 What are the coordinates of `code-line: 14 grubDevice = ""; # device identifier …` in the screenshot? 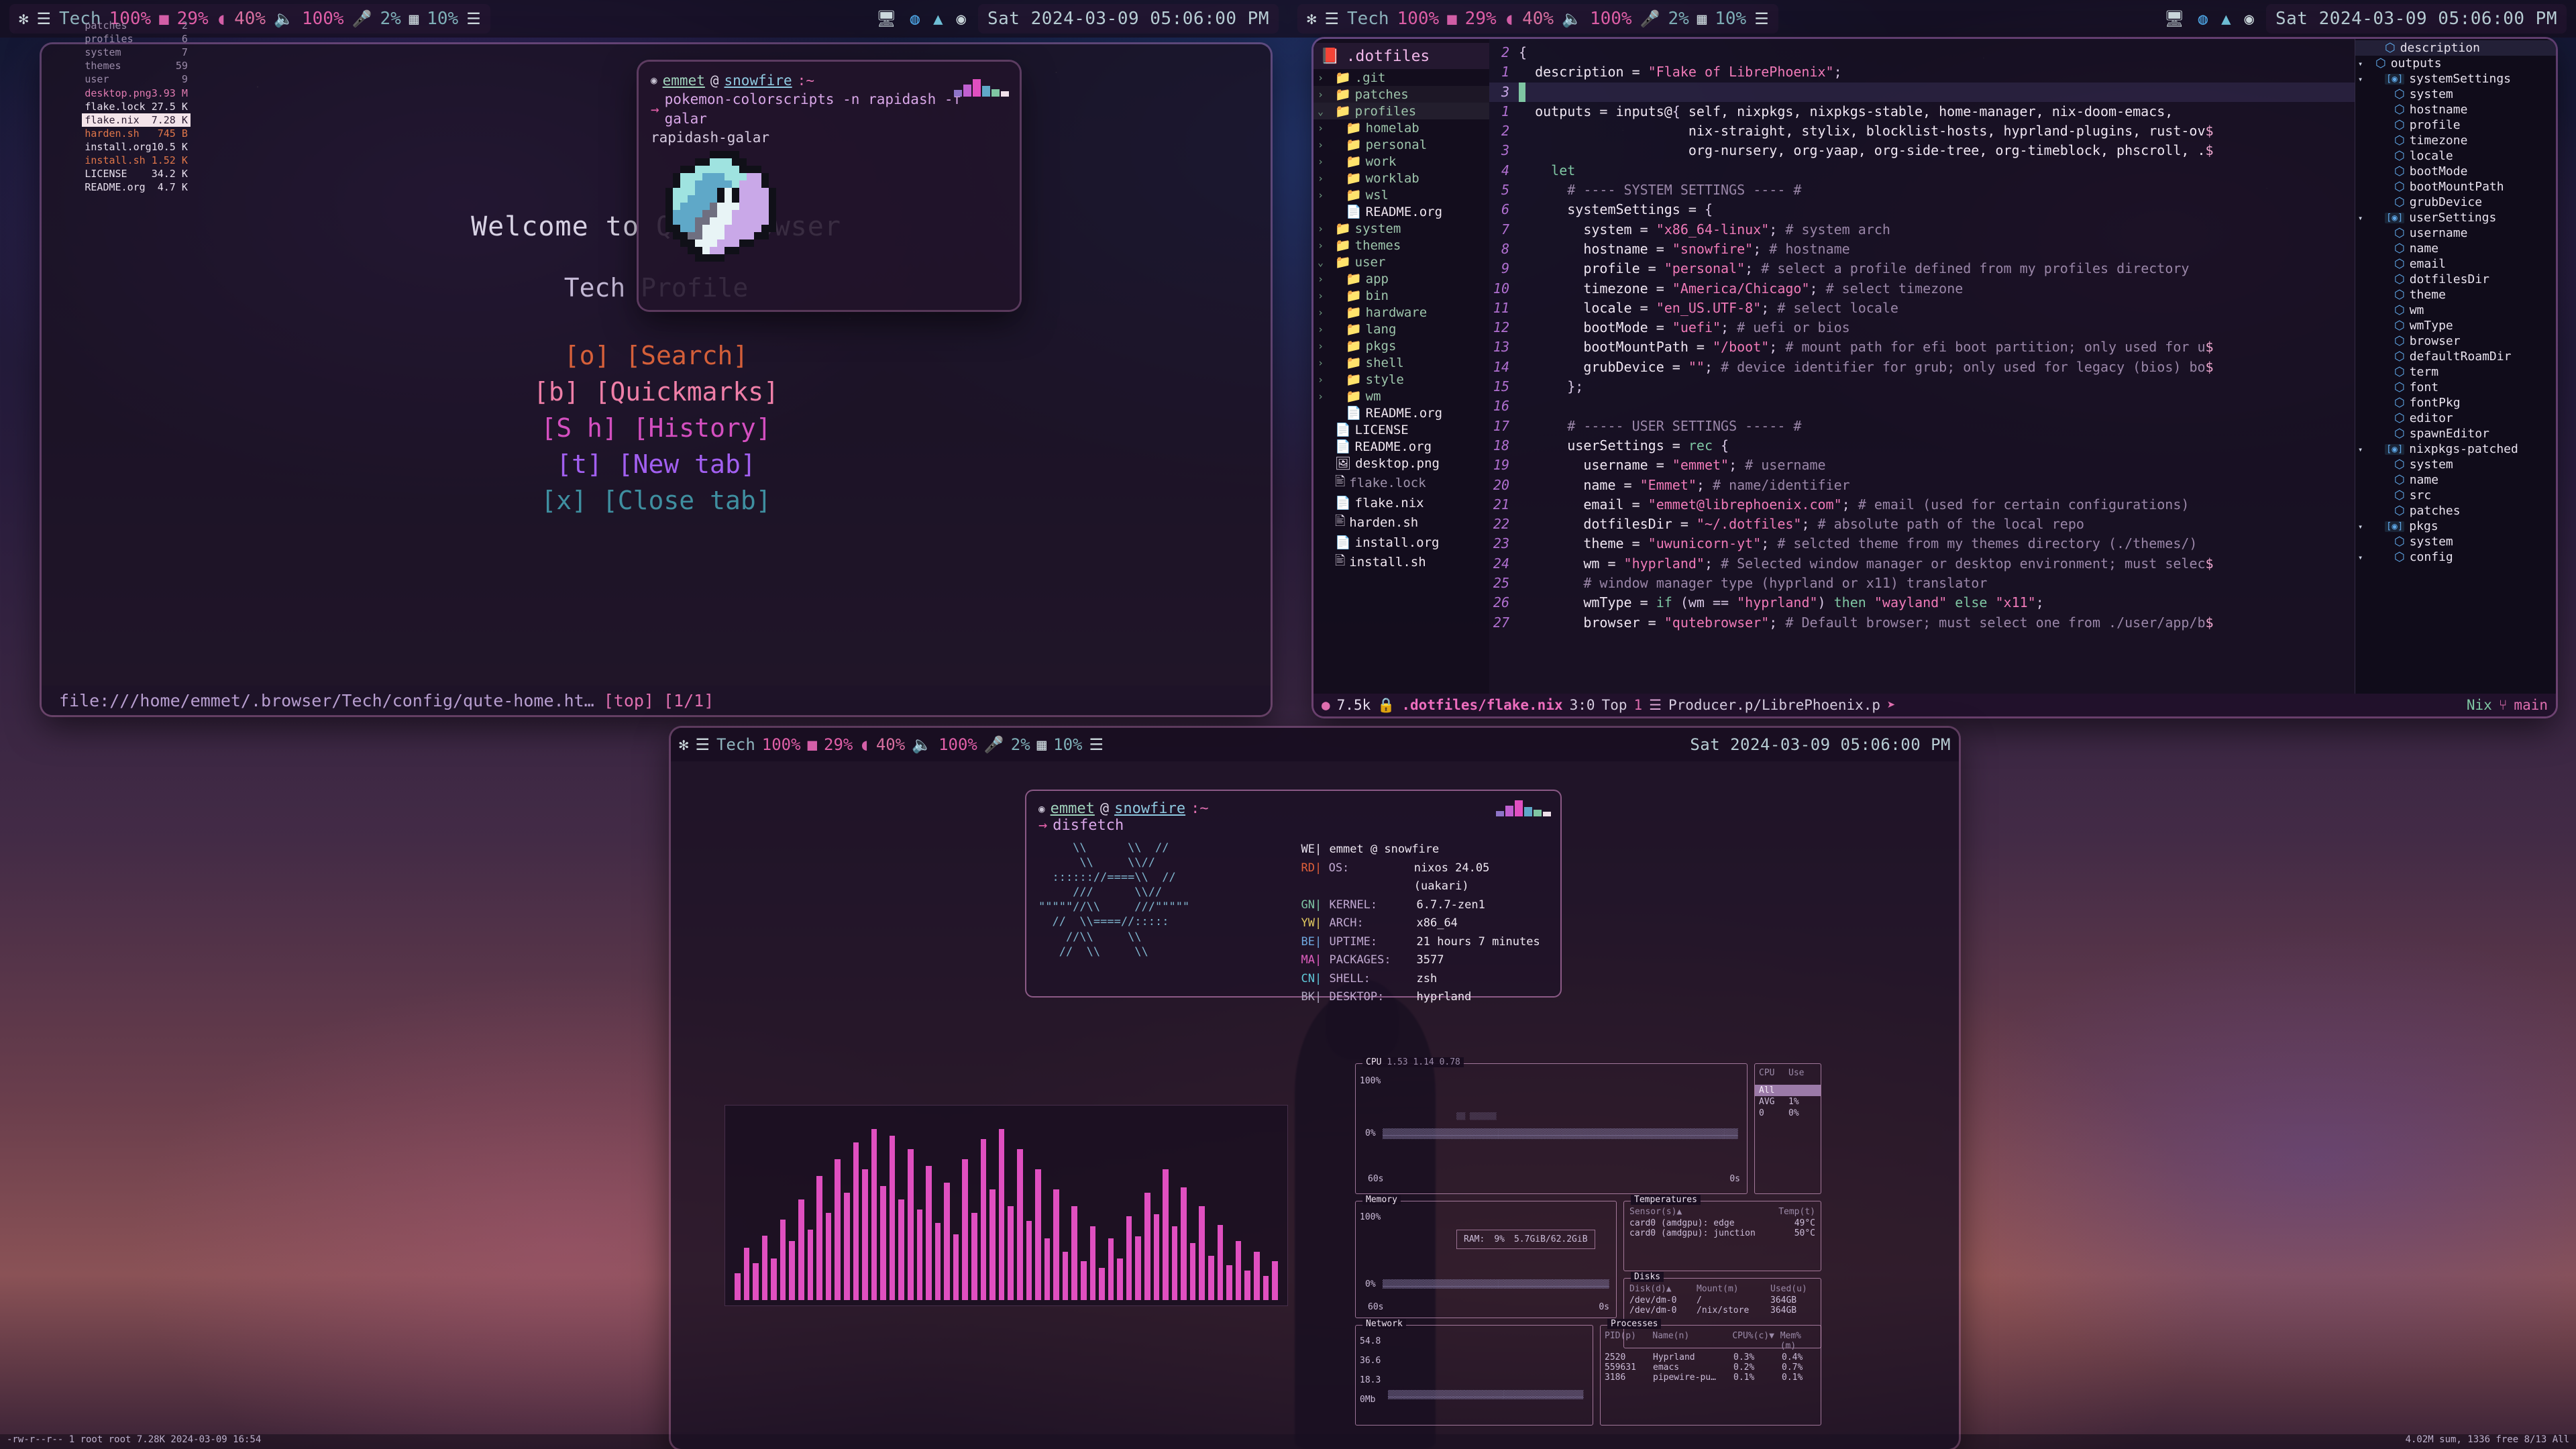 It's located at (1922, 367).